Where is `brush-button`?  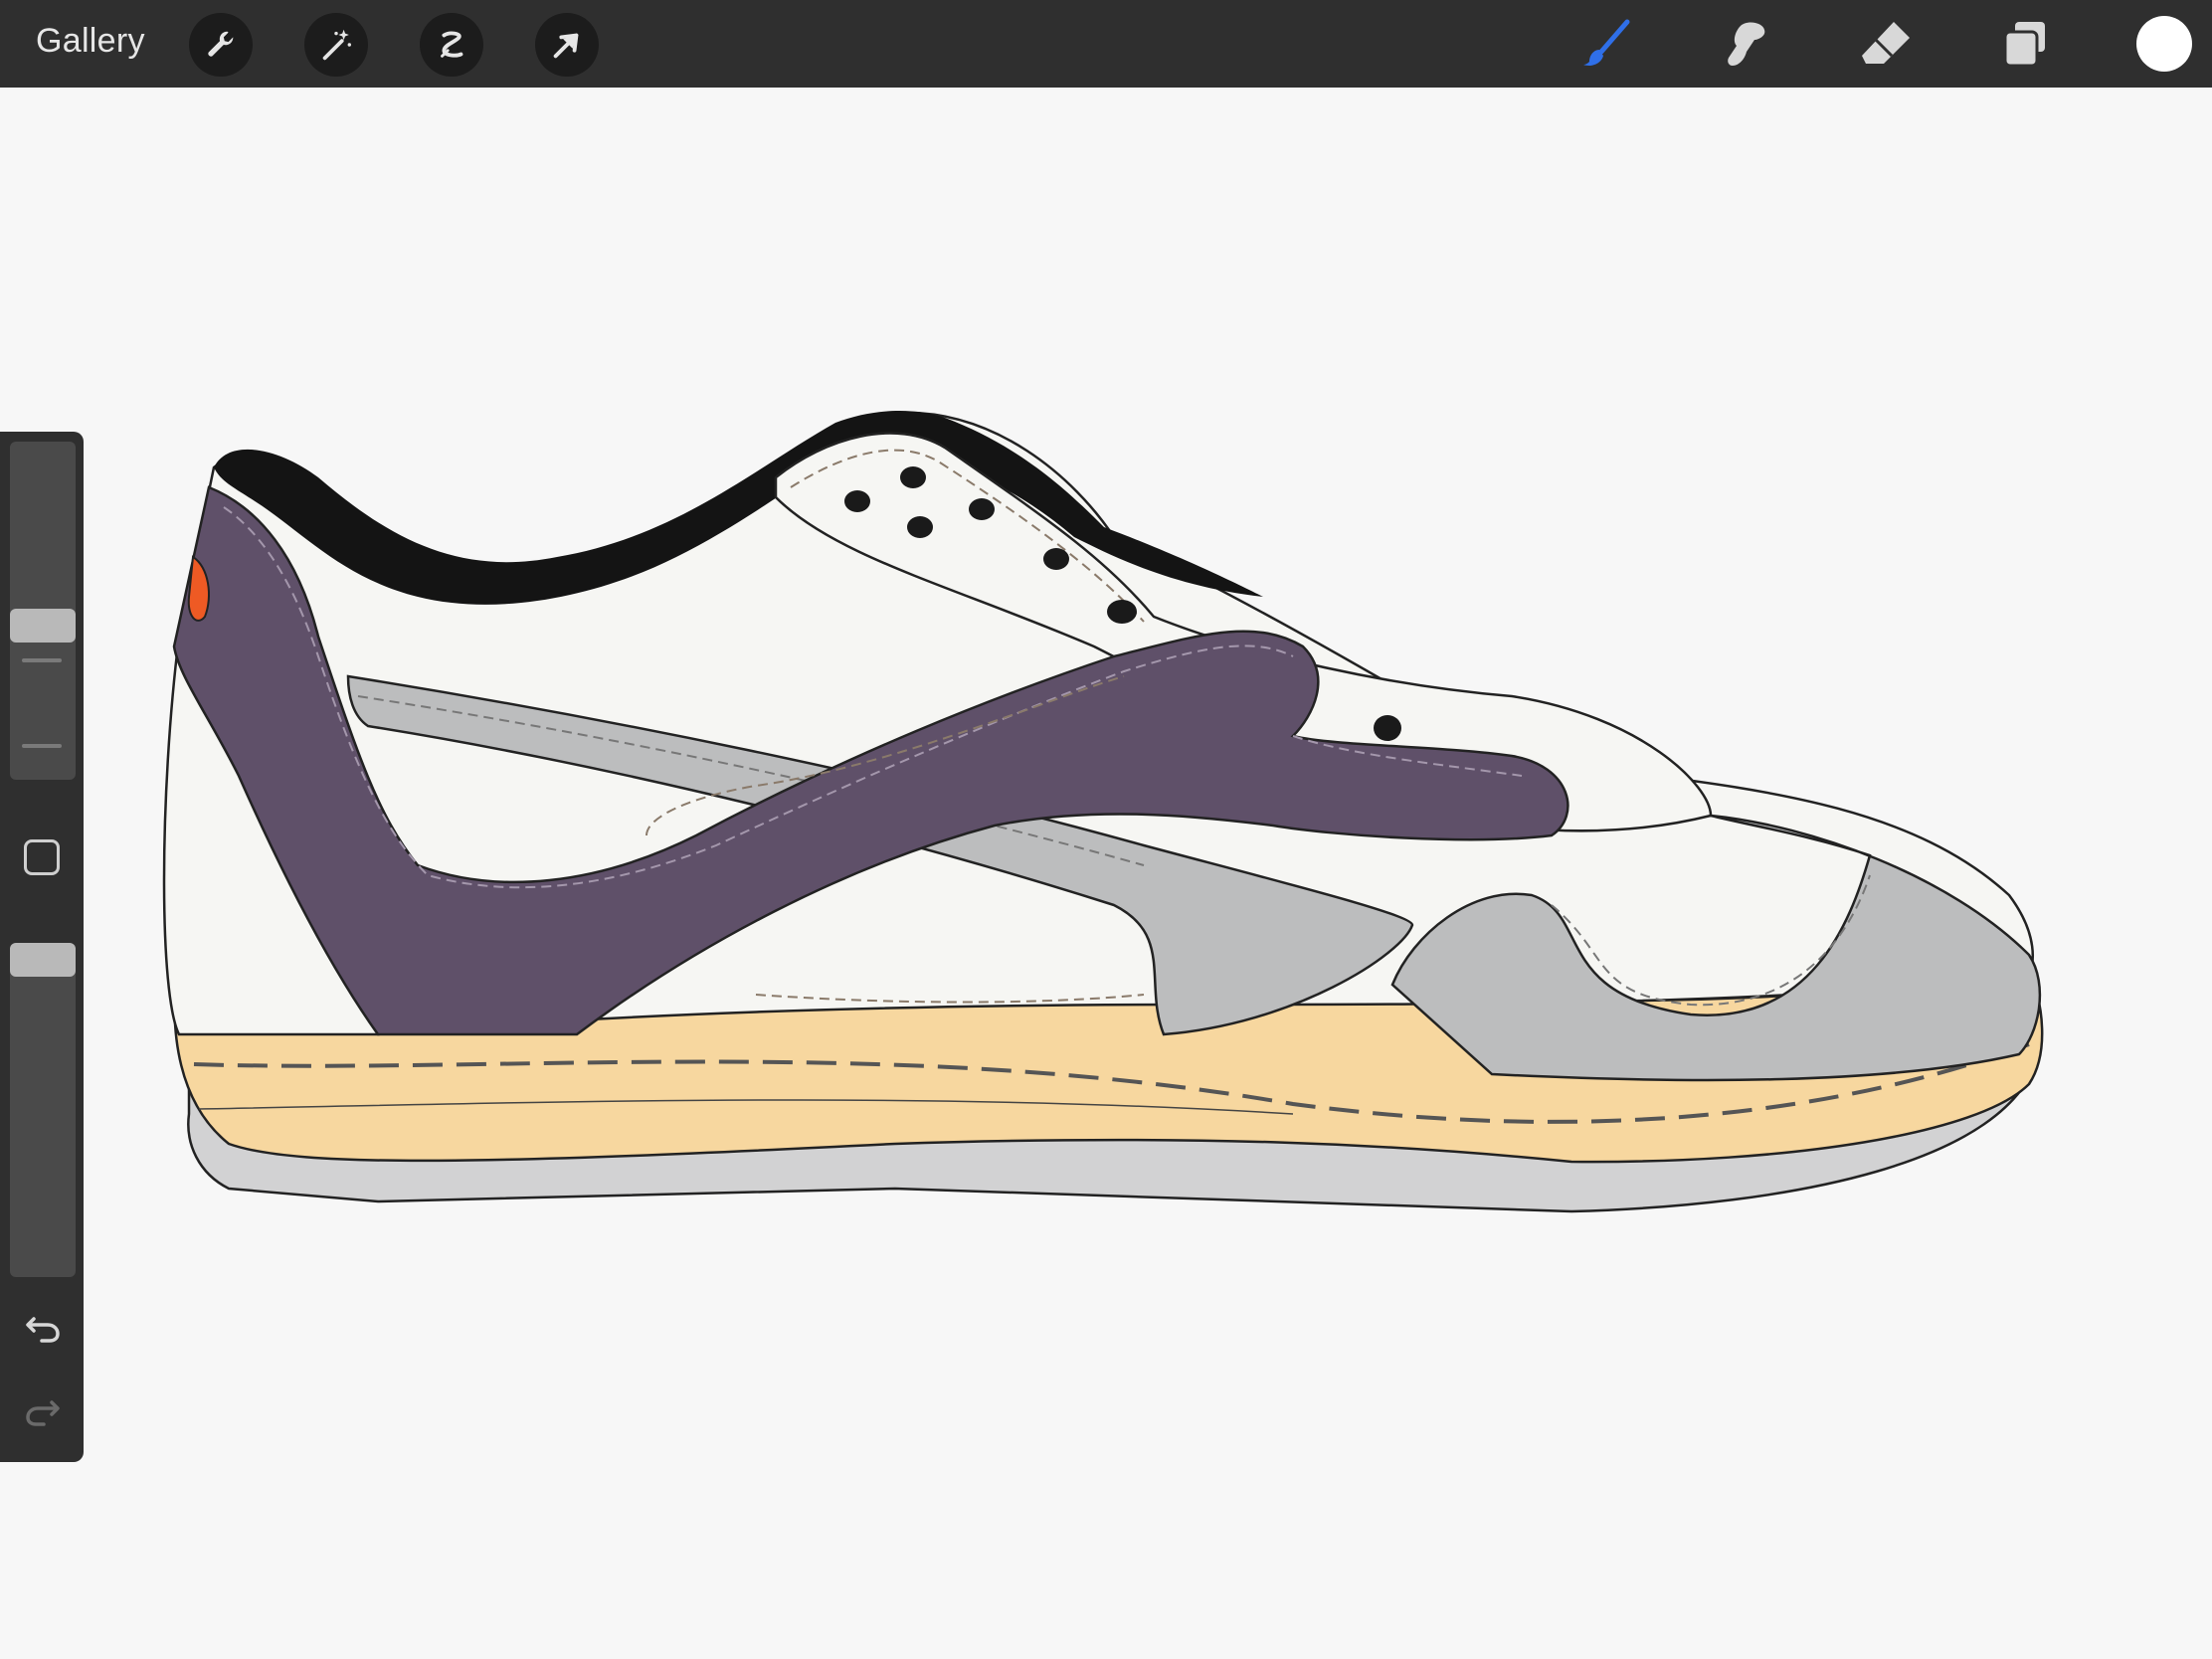
brush-button is located at coordinates (1607, 44).